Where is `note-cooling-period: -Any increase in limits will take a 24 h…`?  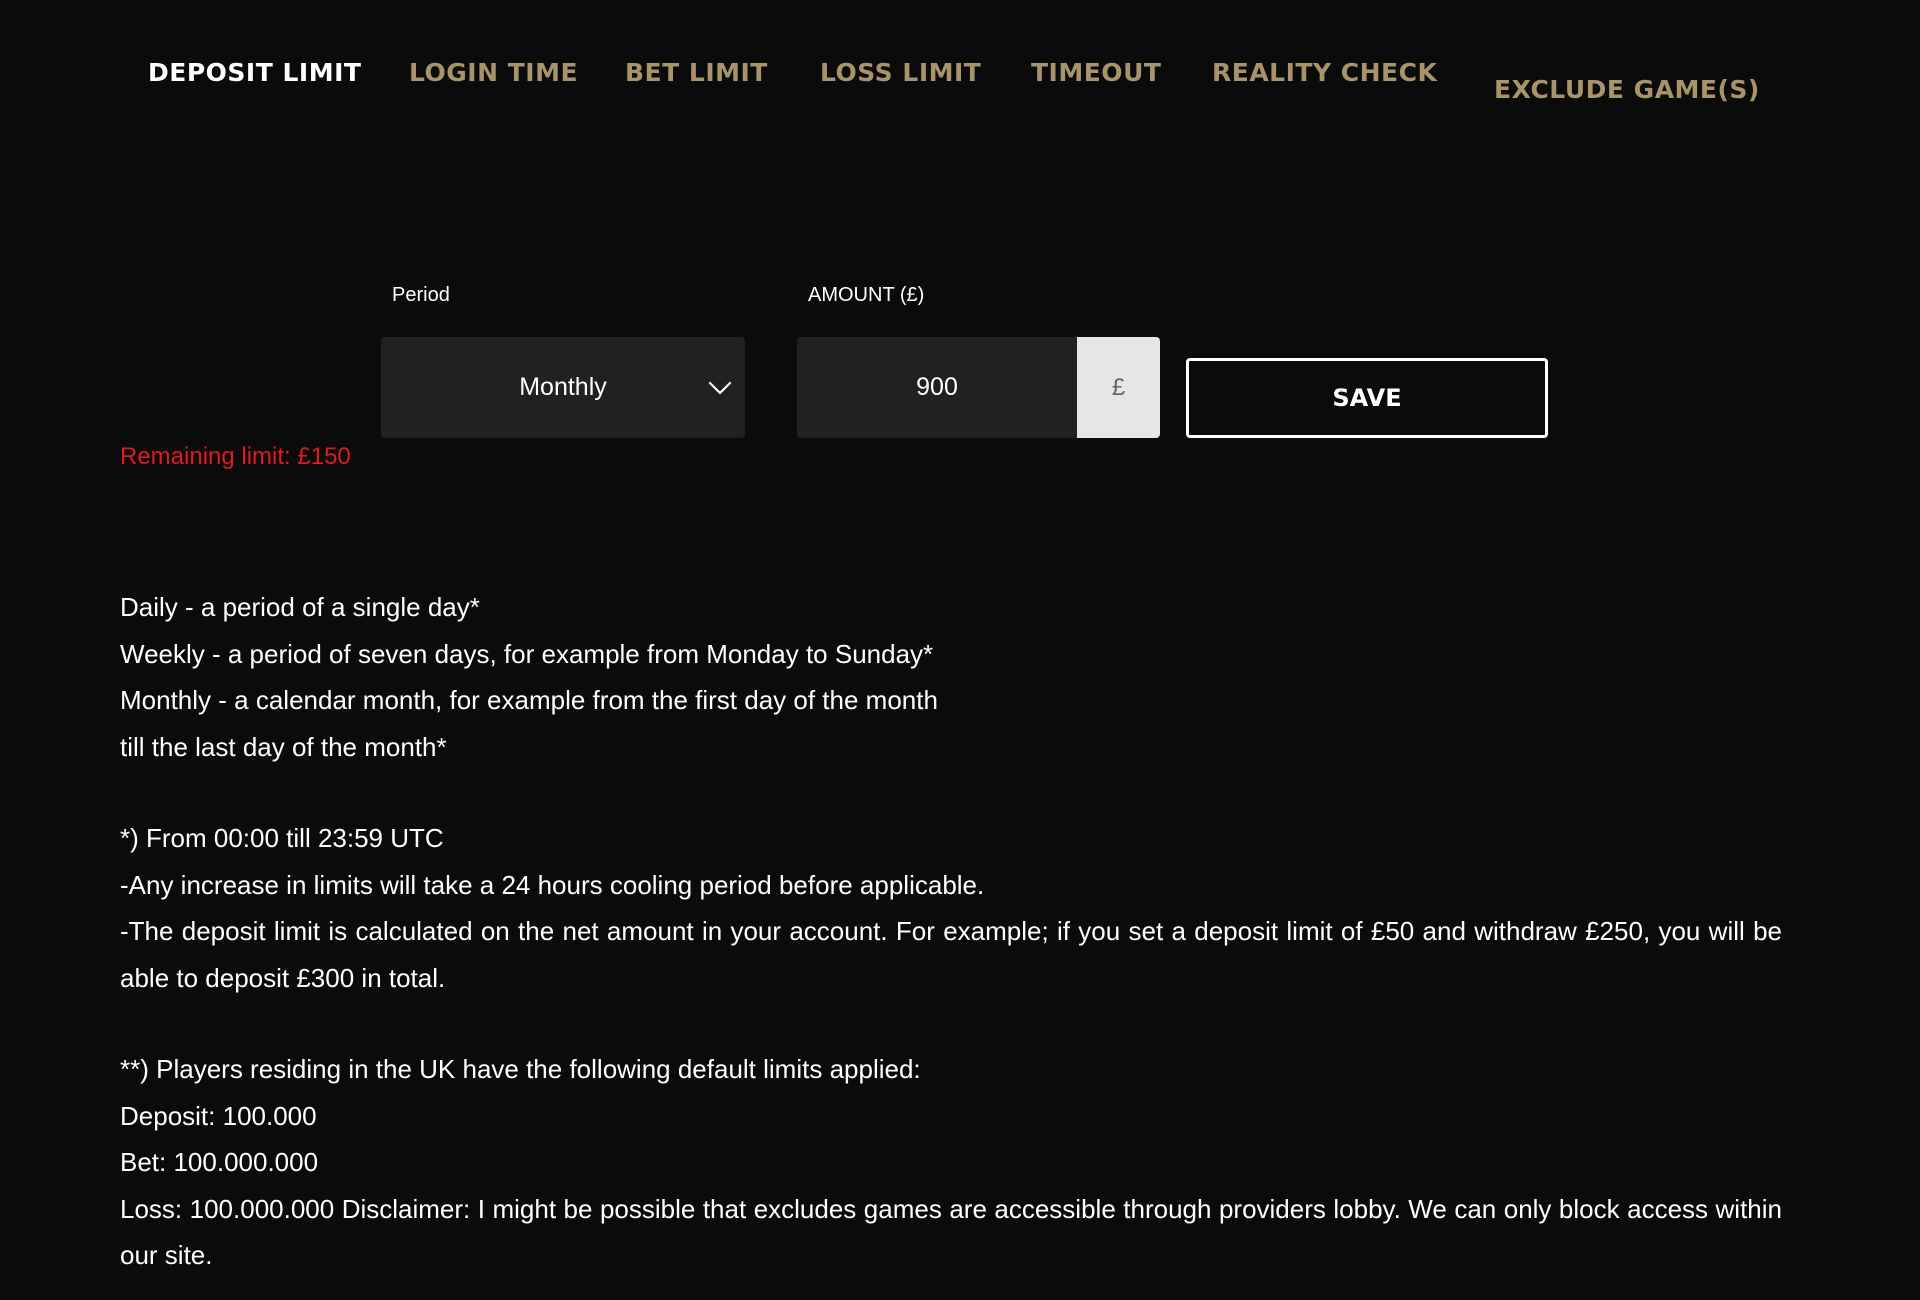
note-cooling-period: -Any increase in limits will take a 24 h… is located at coordinates (552, 884).